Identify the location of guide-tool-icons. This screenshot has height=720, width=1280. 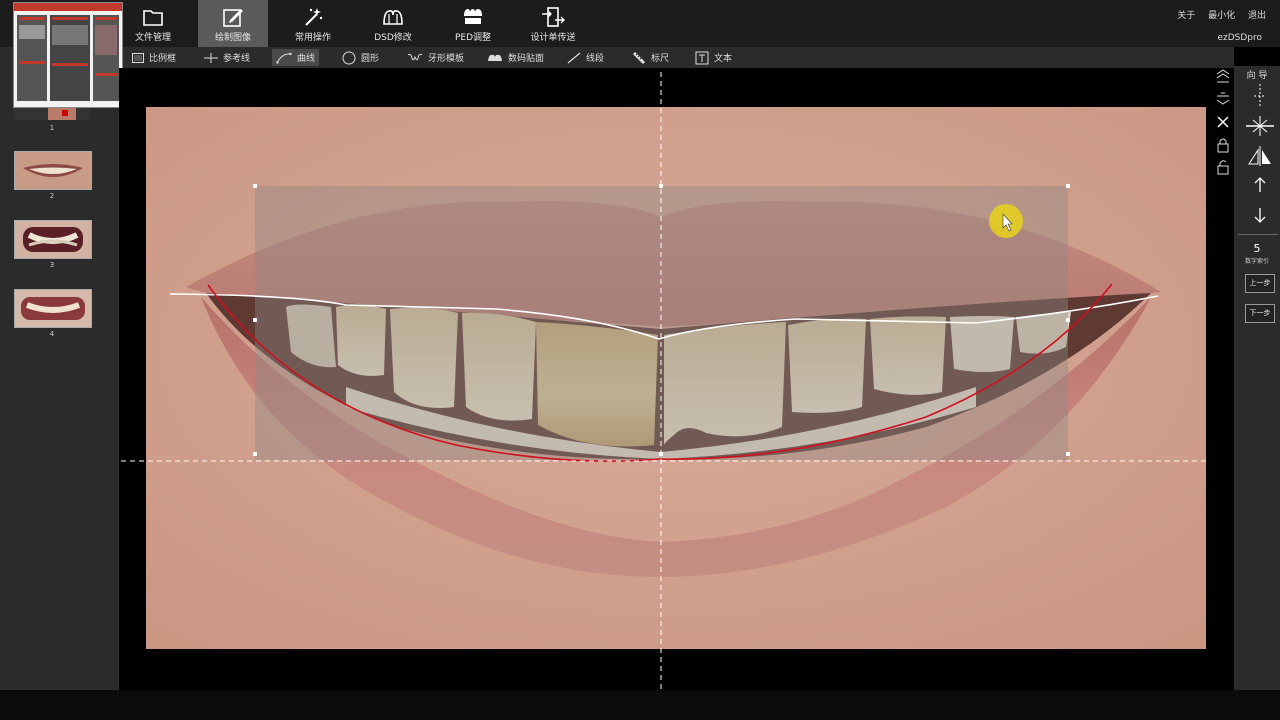
(1260, 153).